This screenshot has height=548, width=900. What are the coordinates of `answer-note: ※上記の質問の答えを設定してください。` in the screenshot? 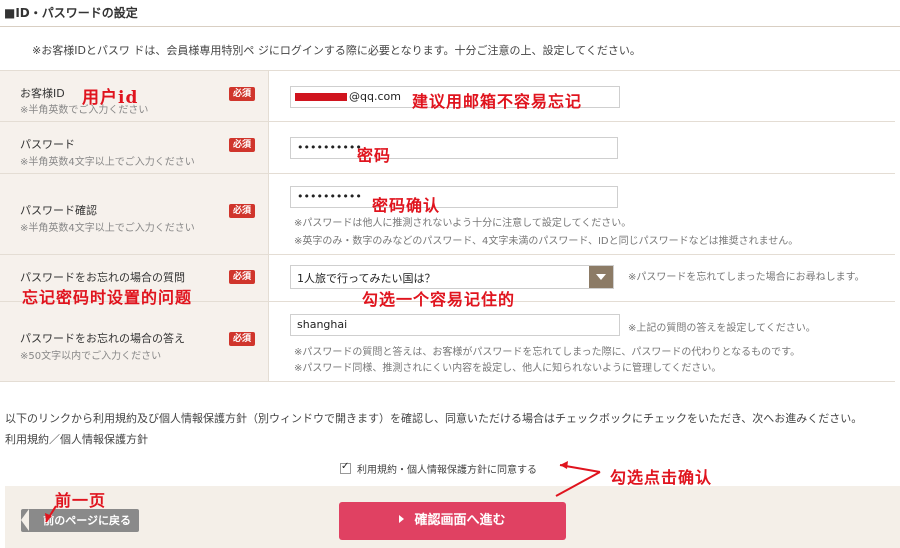 It's located at (722, 328).